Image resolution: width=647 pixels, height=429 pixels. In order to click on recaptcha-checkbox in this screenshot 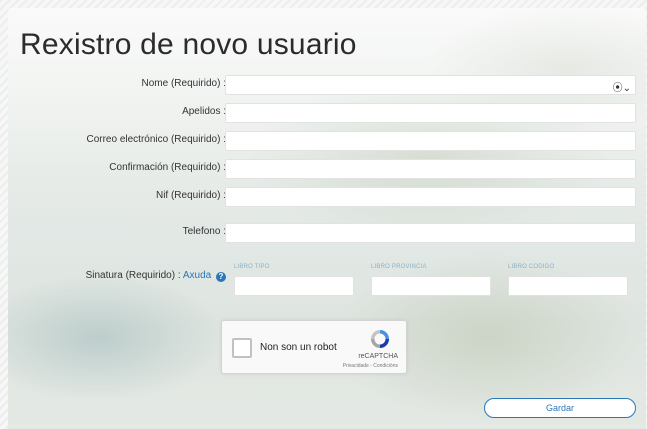, I will do `click(242, 348)`.